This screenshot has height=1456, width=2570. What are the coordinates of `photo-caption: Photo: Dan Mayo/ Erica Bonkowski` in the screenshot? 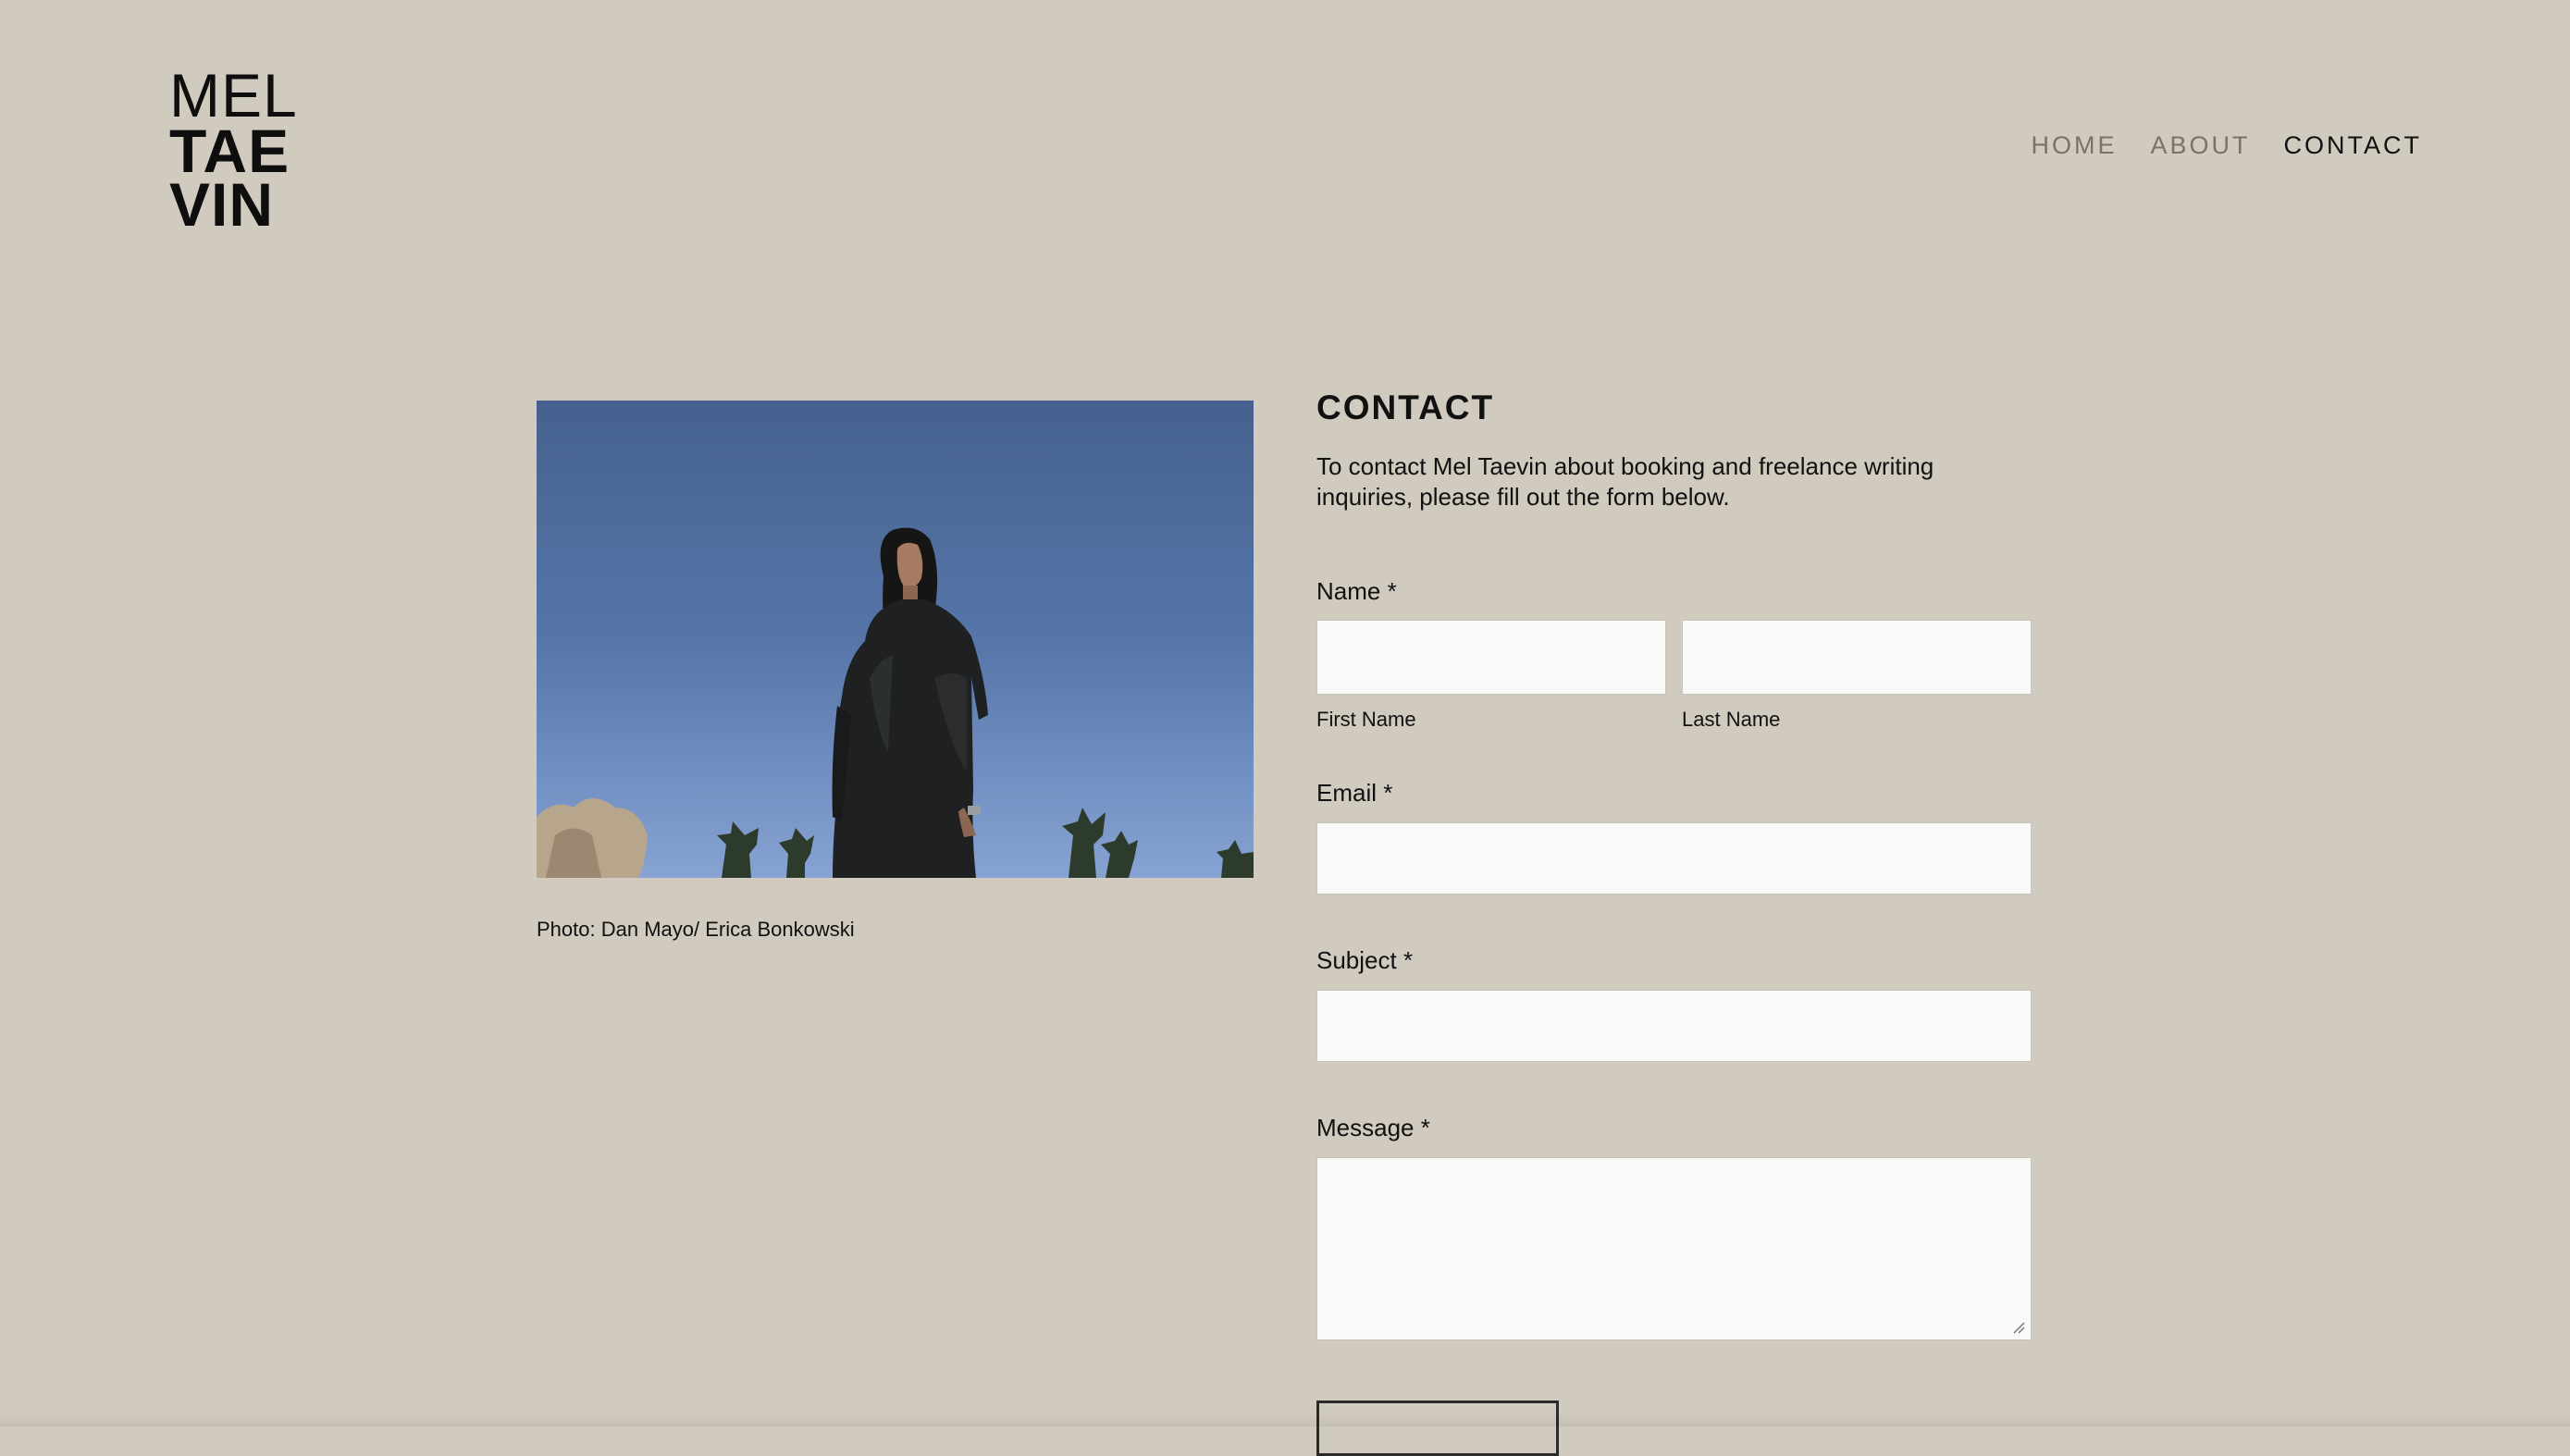 It's located at (696, 929).